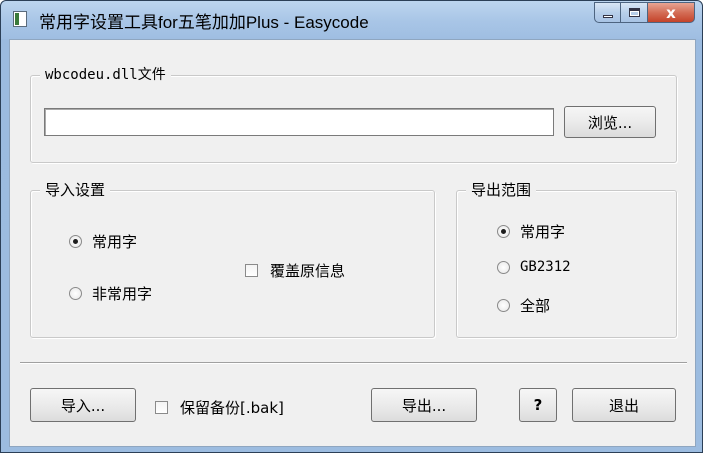 Image resolution: width=703 pixels, height=453 pixels. I want to click on close-button: x, so click(671, 12).